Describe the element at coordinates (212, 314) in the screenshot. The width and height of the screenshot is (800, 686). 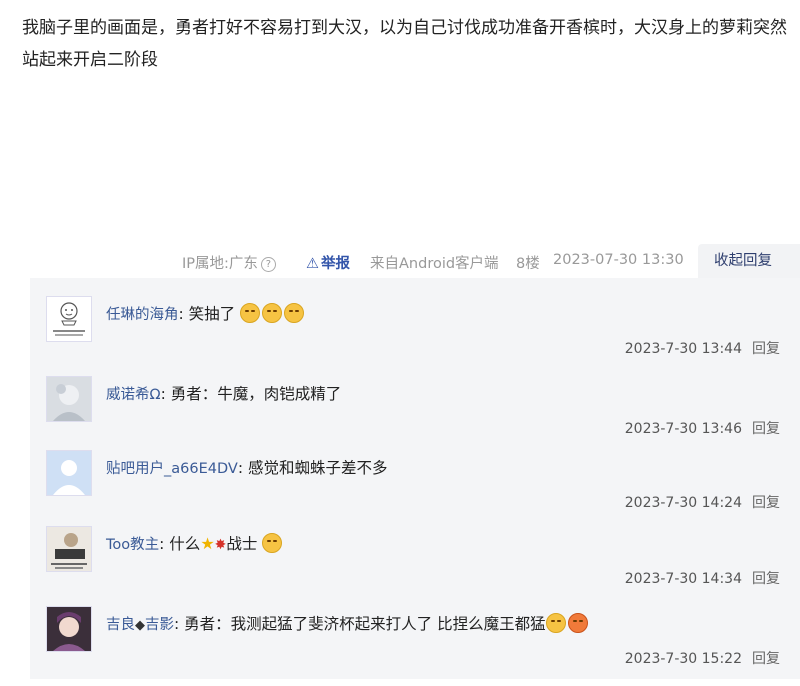
I see `comment-text: 笑抽了` at that location.